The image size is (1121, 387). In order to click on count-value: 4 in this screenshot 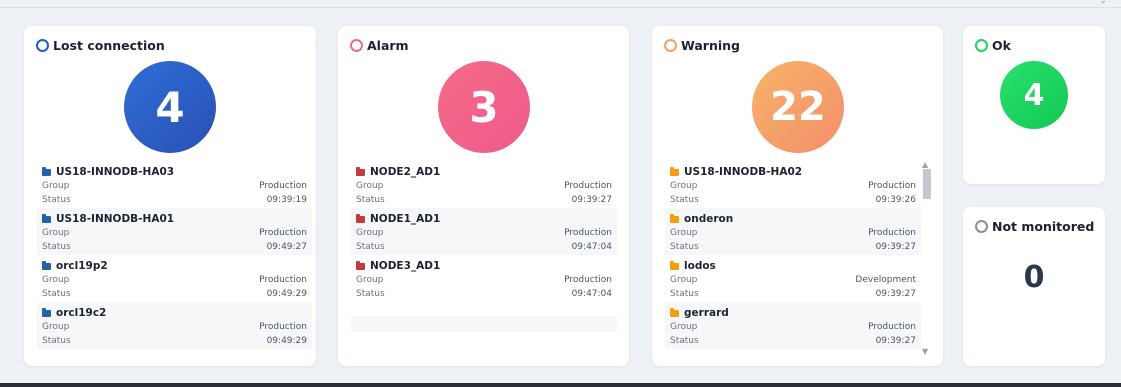, I will do `click(170, 107)`.